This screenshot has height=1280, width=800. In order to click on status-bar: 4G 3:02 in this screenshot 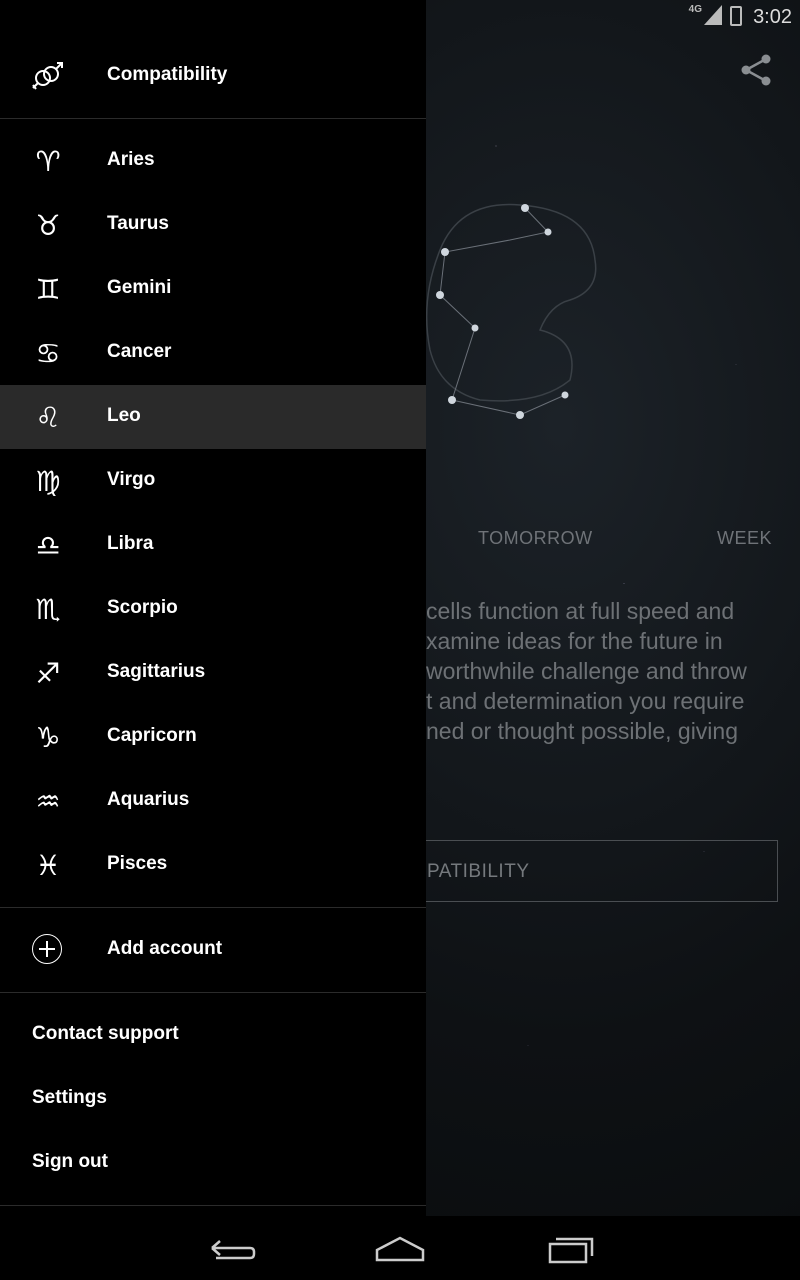, I will do `click(400, 16)`.